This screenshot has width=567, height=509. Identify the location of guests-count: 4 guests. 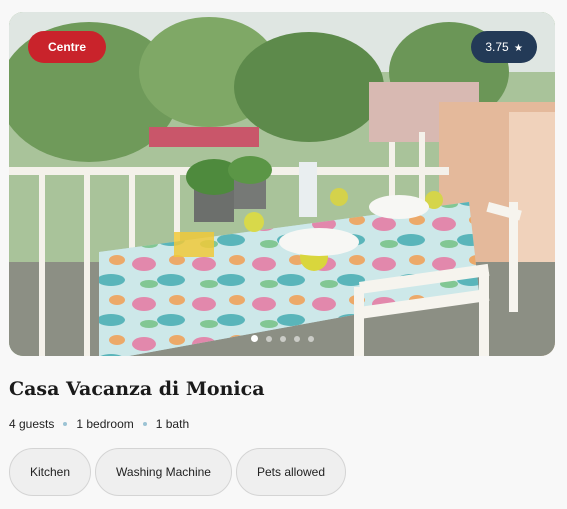
(32, 424).